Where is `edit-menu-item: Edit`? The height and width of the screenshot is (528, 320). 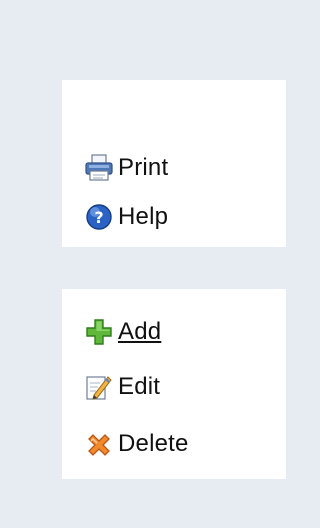 edit-menu-item: Edit is located at coordinates (122, 387).